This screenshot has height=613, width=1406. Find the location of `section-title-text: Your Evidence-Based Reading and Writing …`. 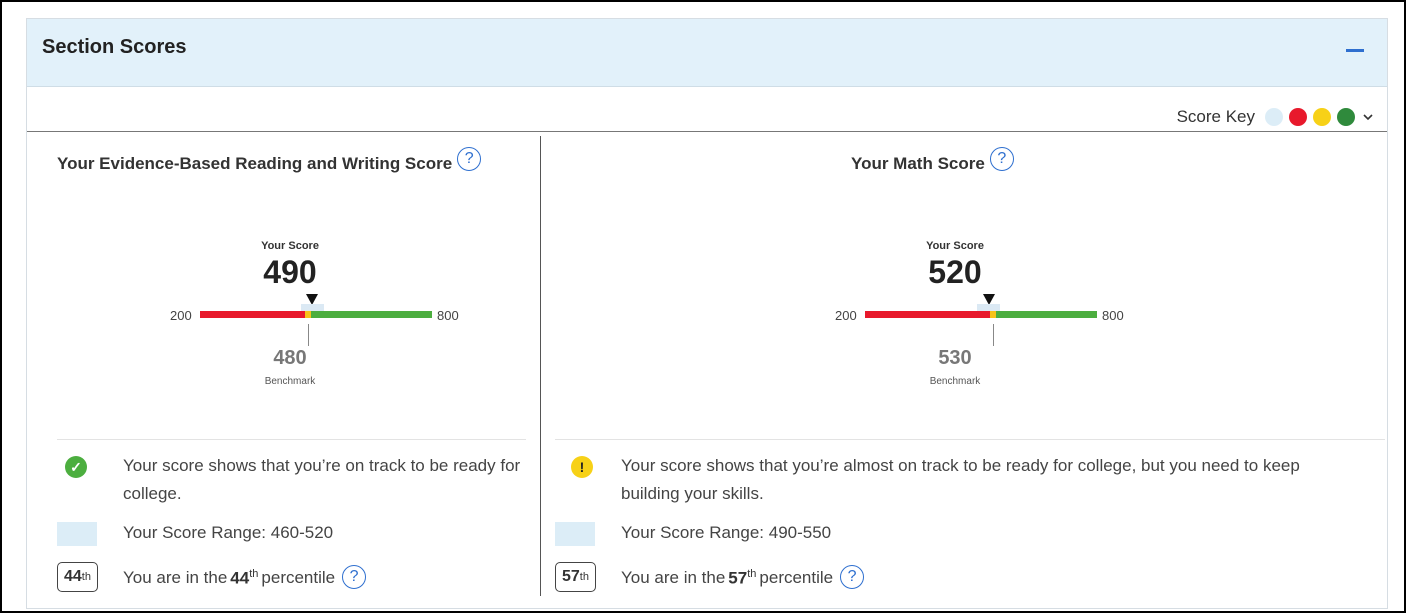

section-title-text: Your Evidence-Based Reading and Writing … is located at coordinates (255, 163).